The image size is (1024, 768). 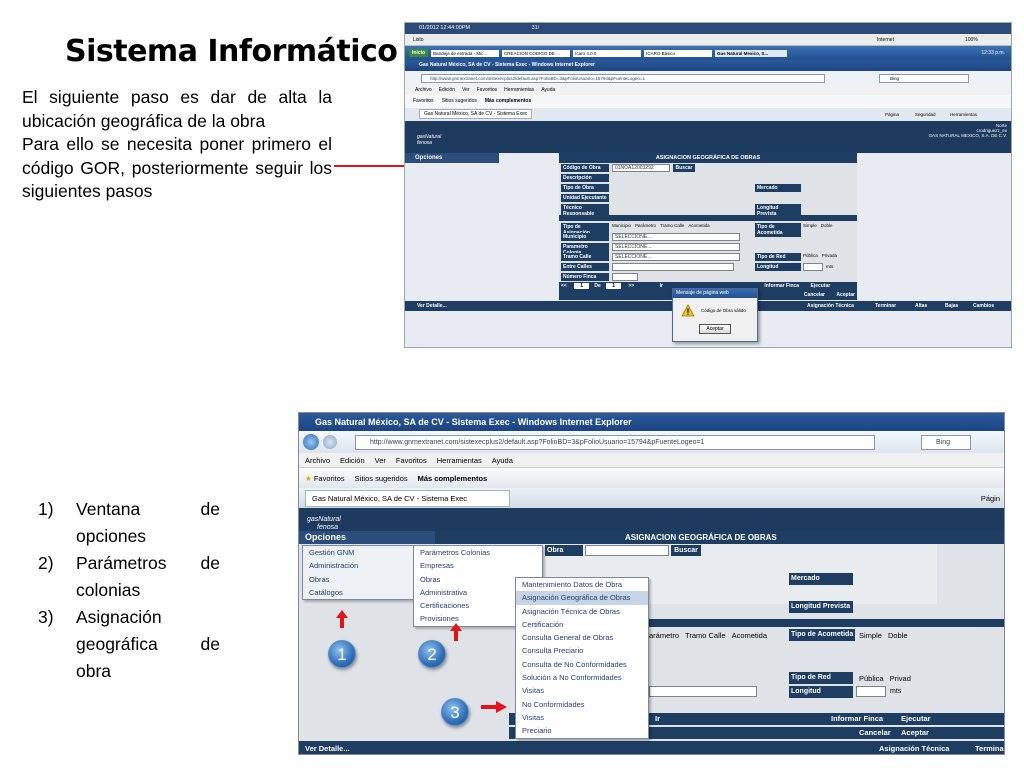 I want to click on cambios-button: Cambios, so click(x=983, y=306).